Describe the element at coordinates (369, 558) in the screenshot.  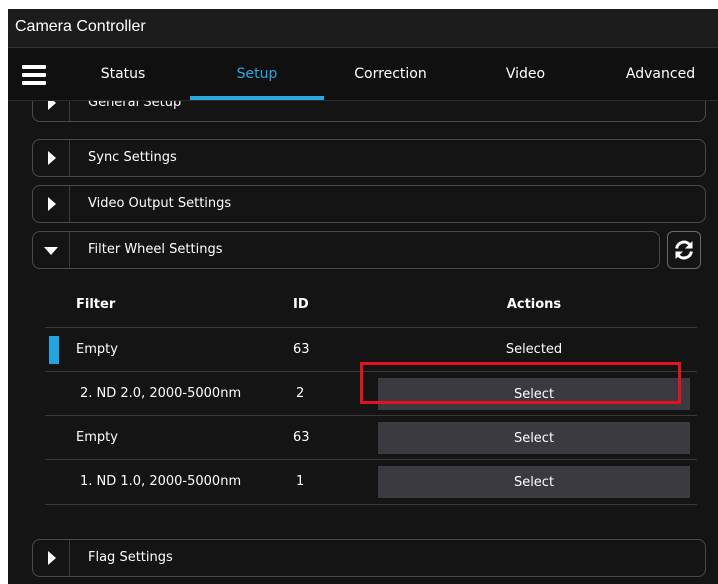
I see `section-flag-settings: Flag Settings` at that location.